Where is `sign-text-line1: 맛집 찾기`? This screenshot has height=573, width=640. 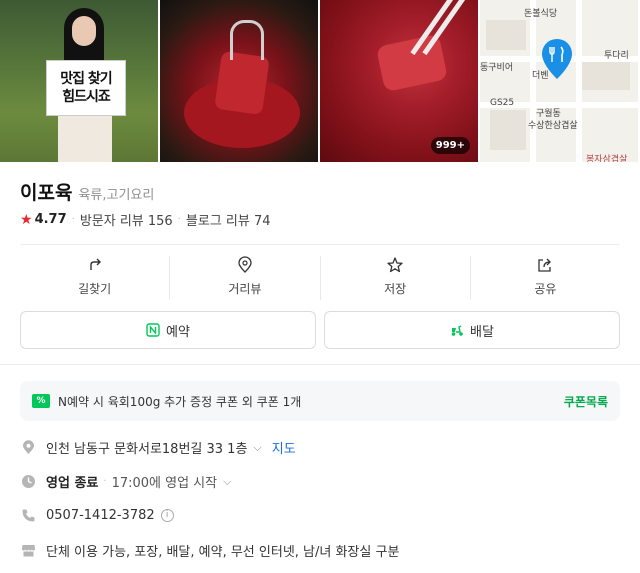
sign-text-line1: 맛집 찾기 is located at coordinates (86, 79).